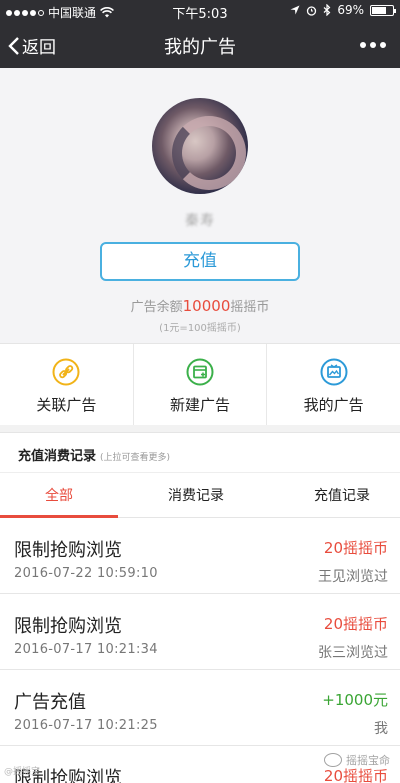  I want to click on record-amount: +1000元, so click(355, 700).